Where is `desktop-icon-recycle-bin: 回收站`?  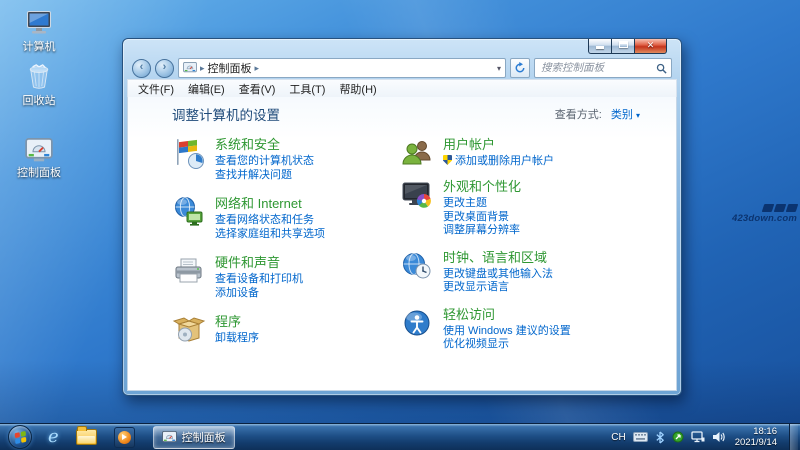
desktop-icon-recycle-bin: 回收站 is located at coordinates (39, 85).